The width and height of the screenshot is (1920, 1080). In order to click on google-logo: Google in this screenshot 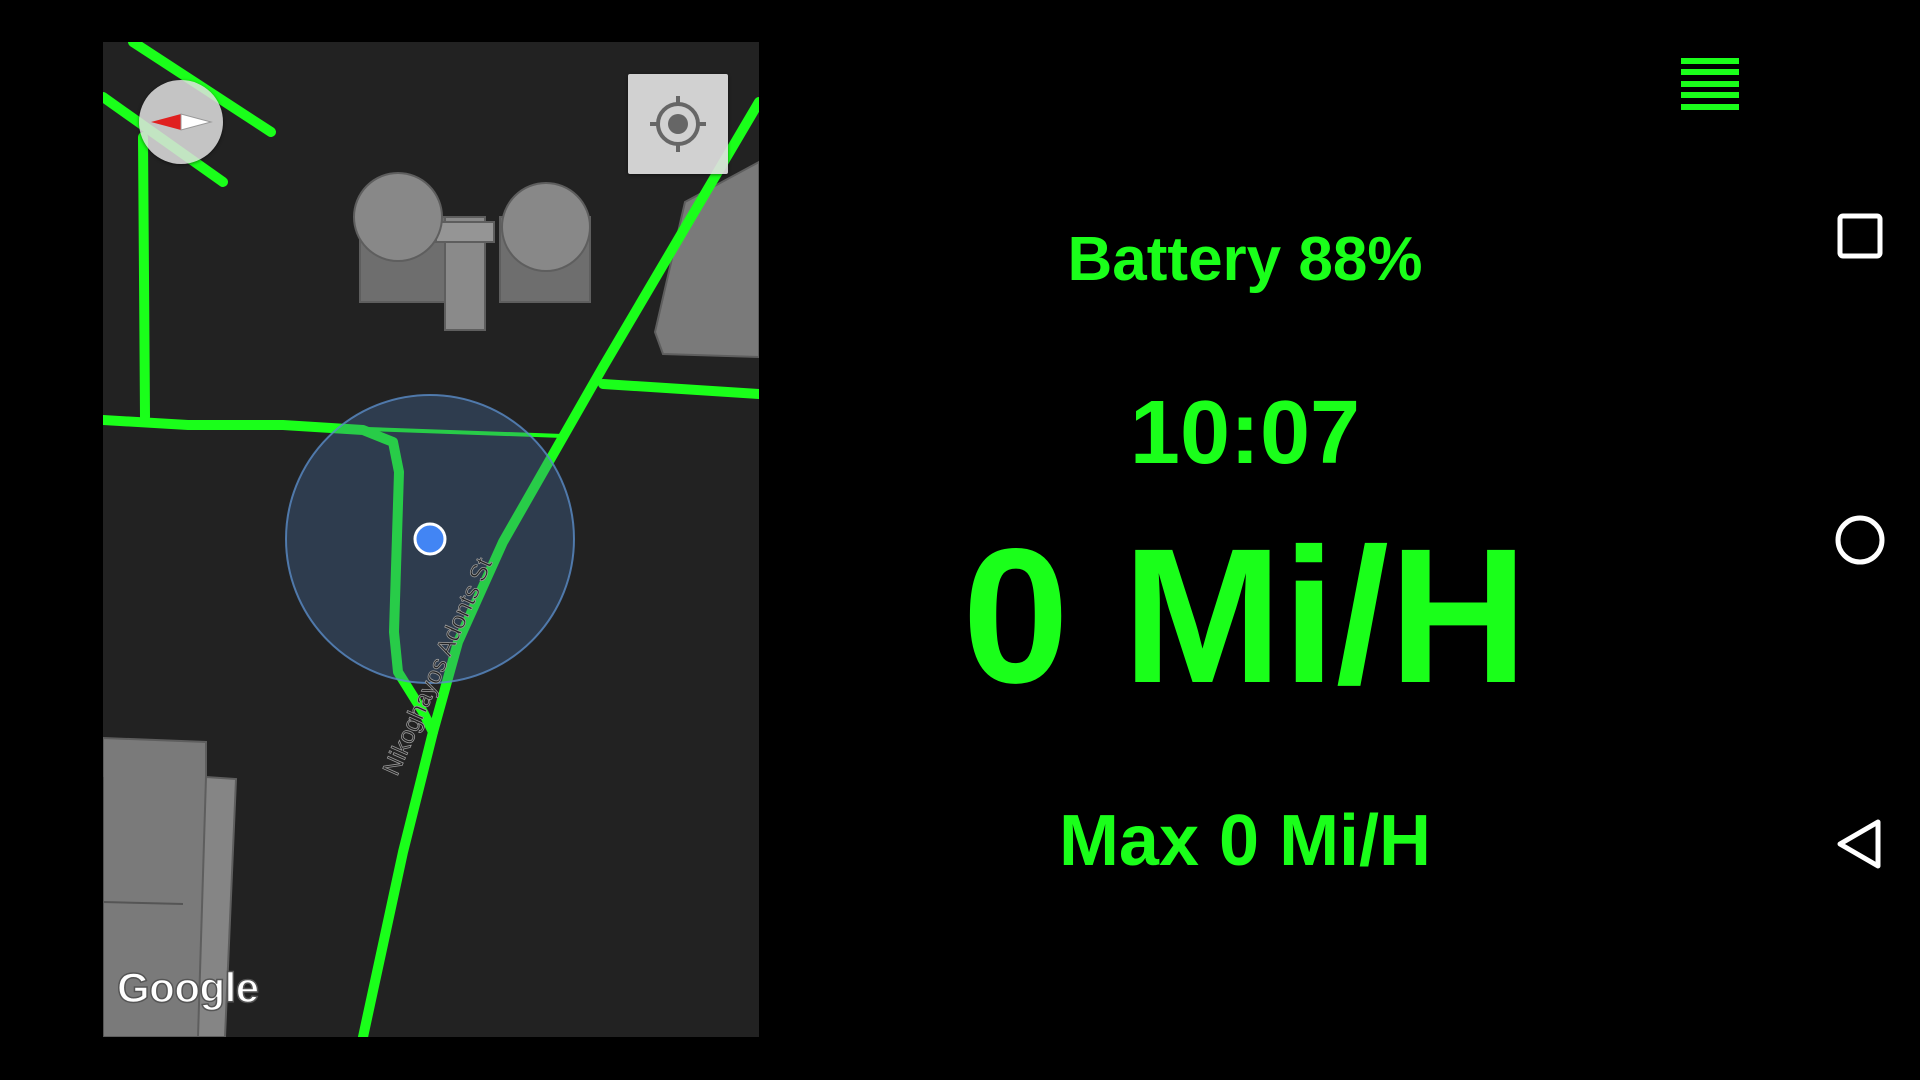, I will do `click(188, 987)`.